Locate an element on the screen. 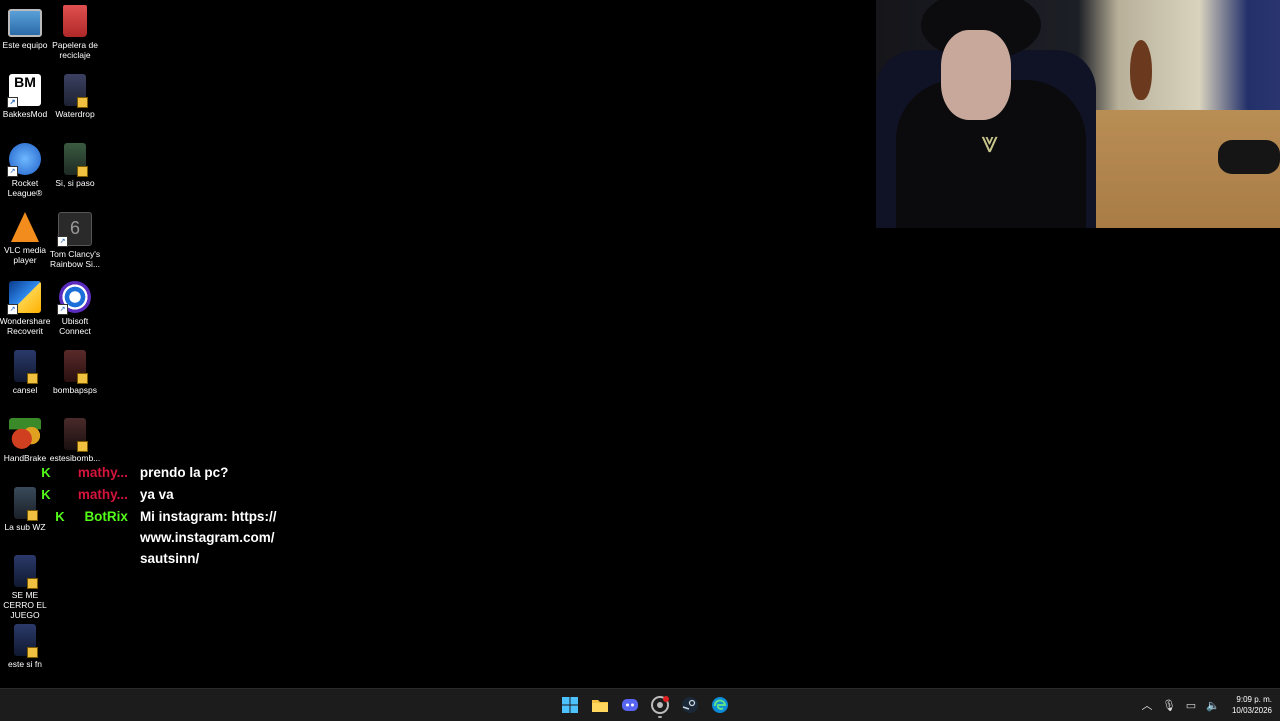 Image resolution: width=1280 pixels, height=721 pixels. taskbar-clock: 9:09 p. m. 10/03/2026 is located at coordinates (1252, 705).